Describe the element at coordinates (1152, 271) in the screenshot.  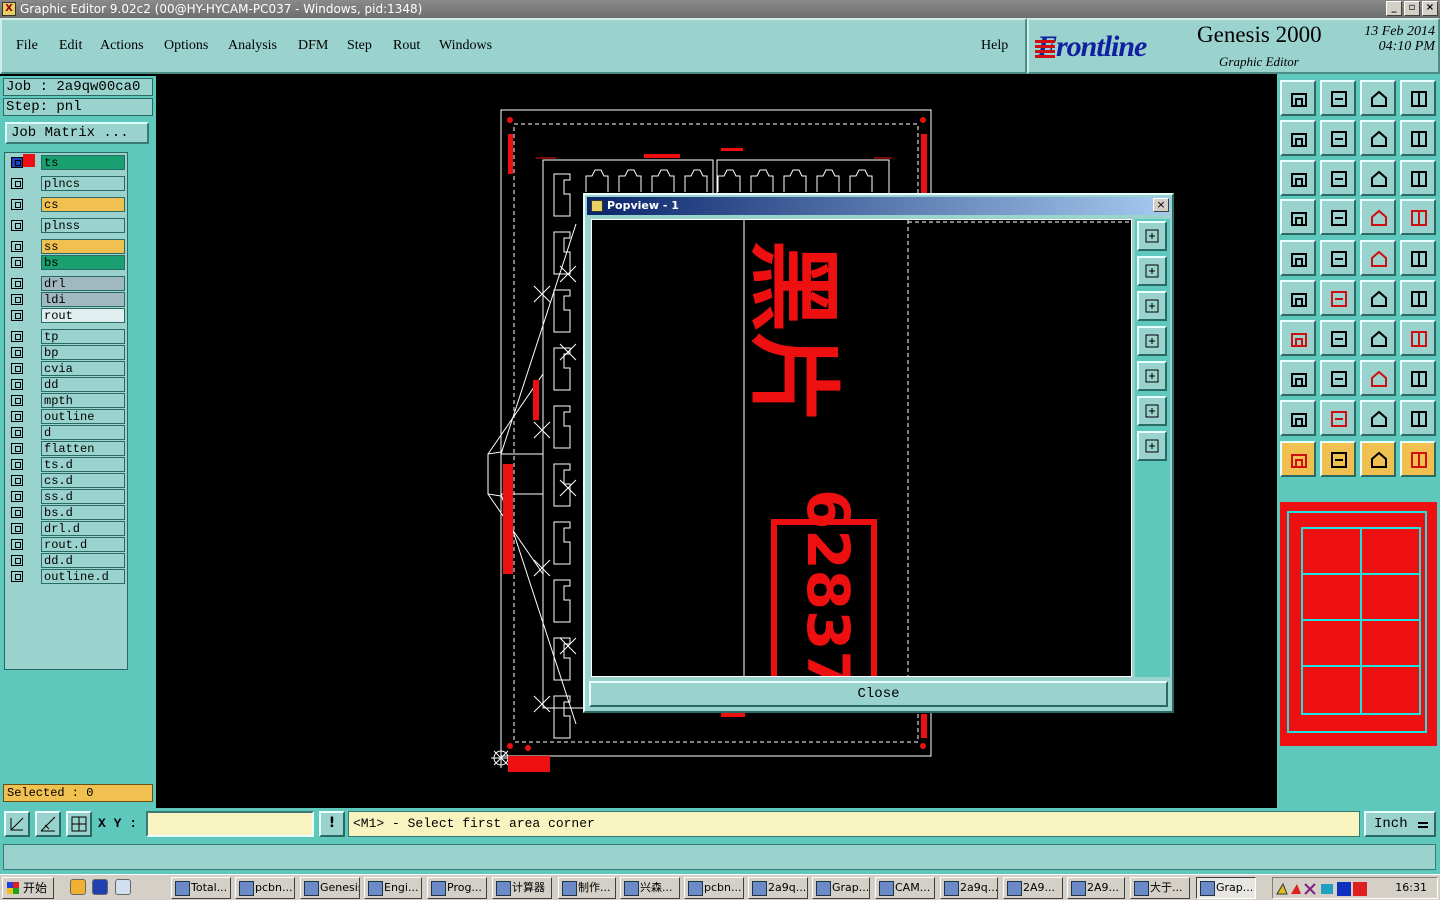
I see `popview-pan-up-icon` at that location.